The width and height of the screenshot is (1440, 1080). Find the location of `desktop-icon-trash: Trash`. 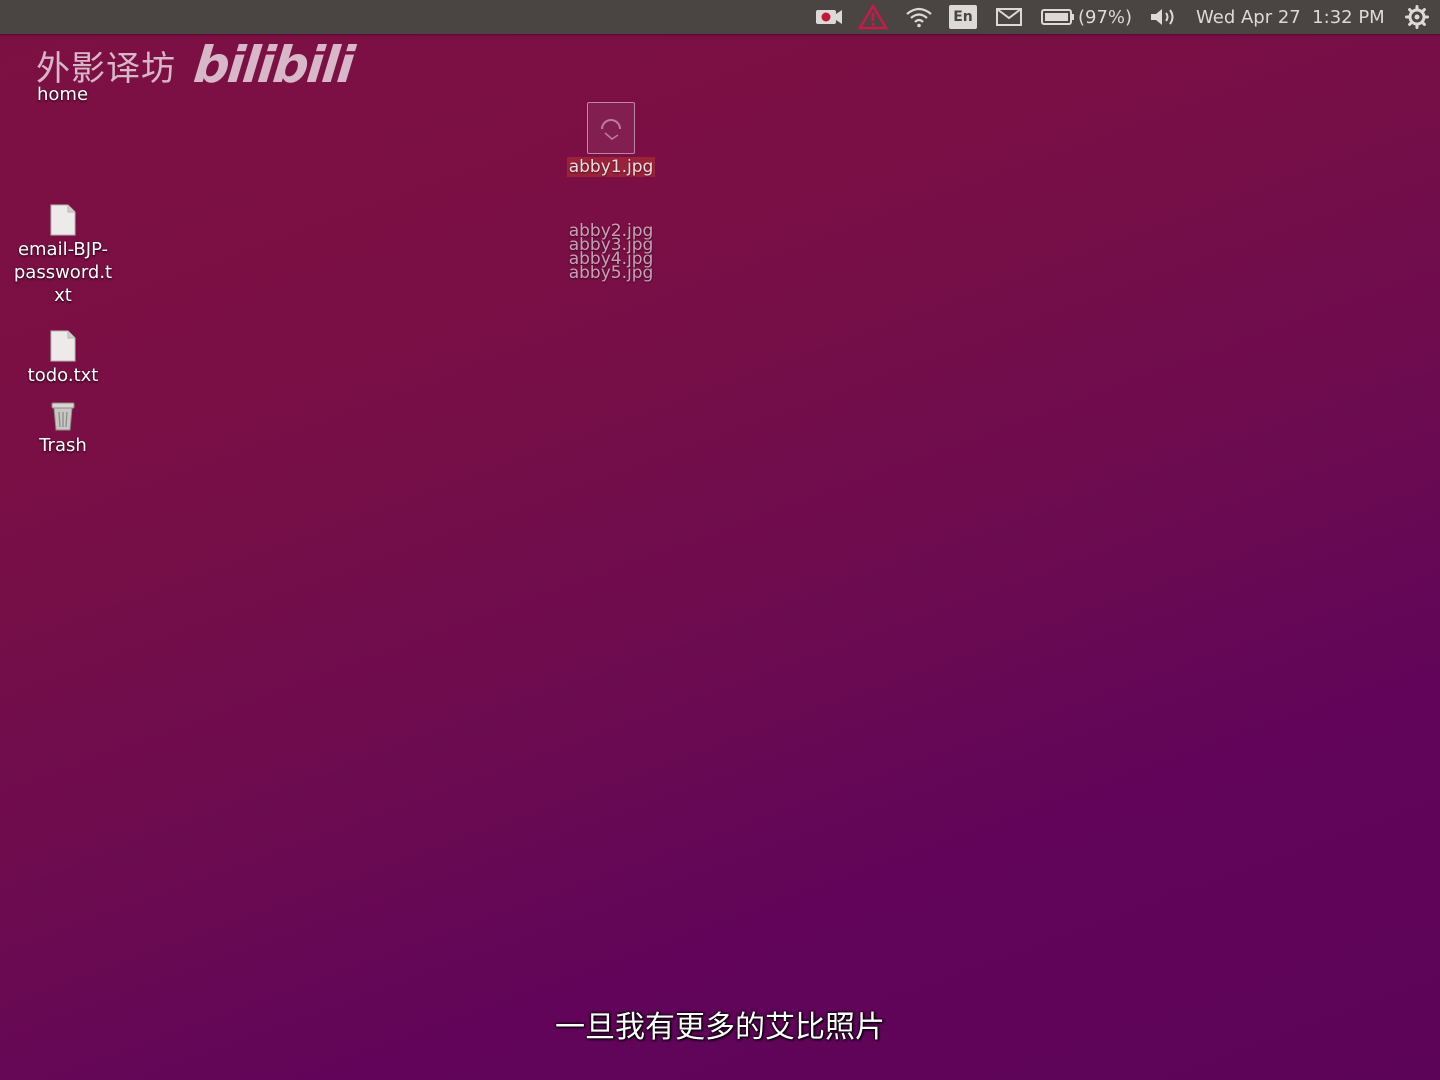

desktop-icon-trash: Trash is located at coordinates (63, 428).